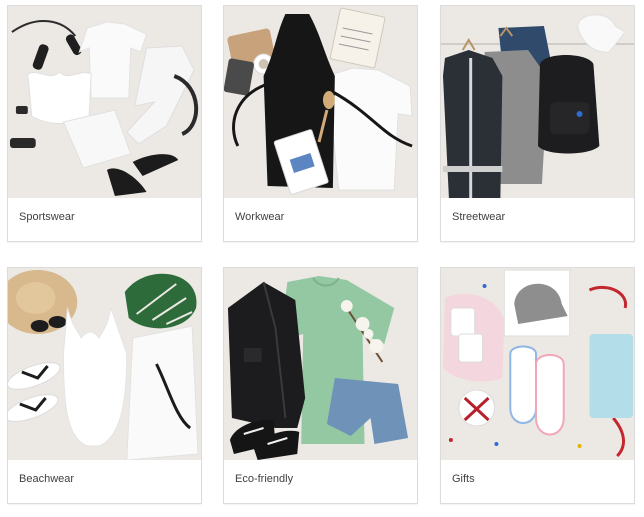 The width and height of the screenshot is (644, 517). I want to click on category-card-streetwear: Streetwear, so click(537, 123).